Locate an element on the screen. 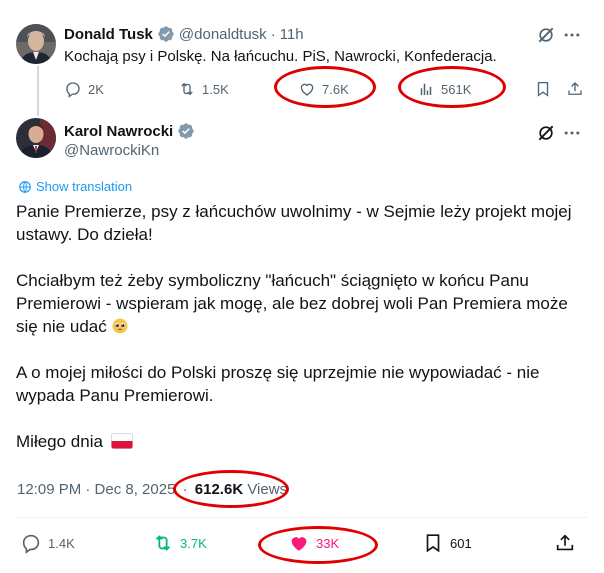 This screenshot has width=604, height=573. tweet-paragraph: Miłego dnia is located at coordinates (296, 441).